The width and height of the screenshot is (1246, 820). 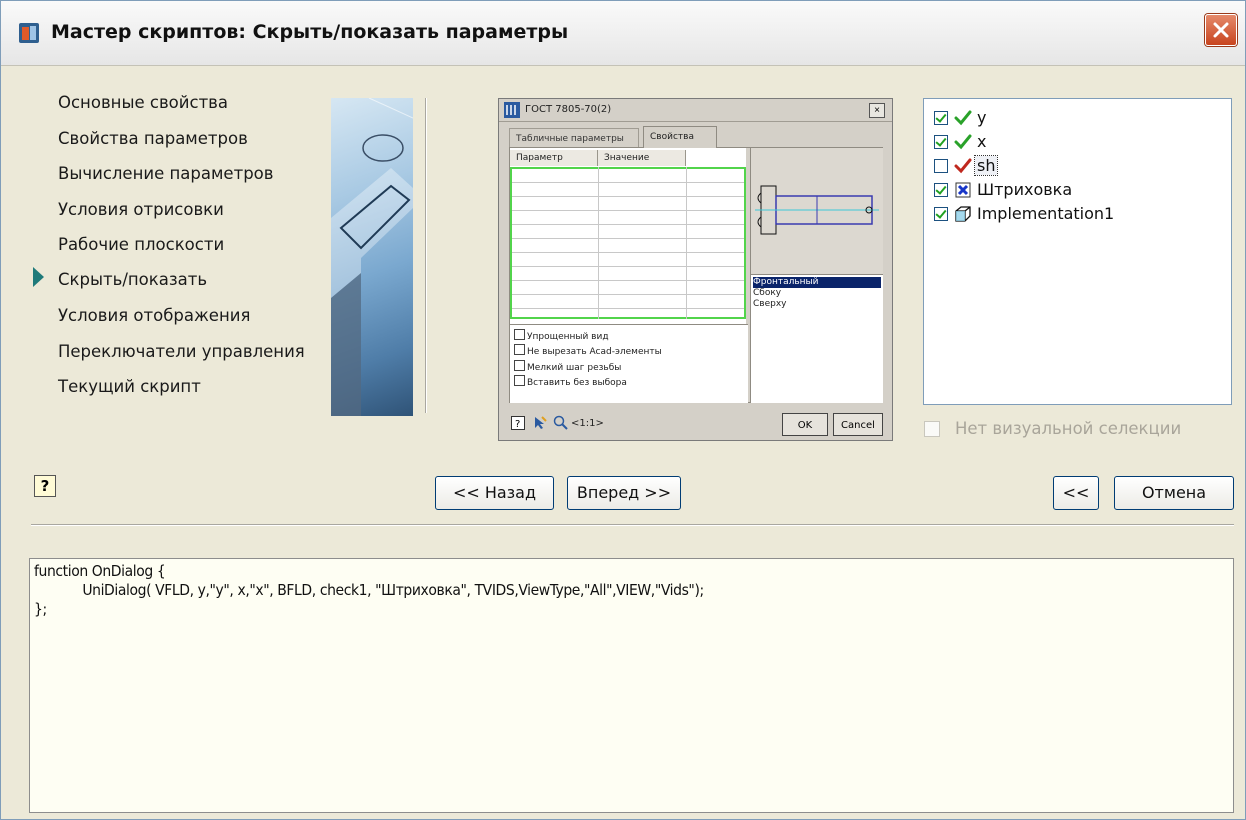 What do you see at coordinates (587, 423) in the screenshot?
I see `preview-zoom-level: <1:1>` at bounding box center [587, 423].